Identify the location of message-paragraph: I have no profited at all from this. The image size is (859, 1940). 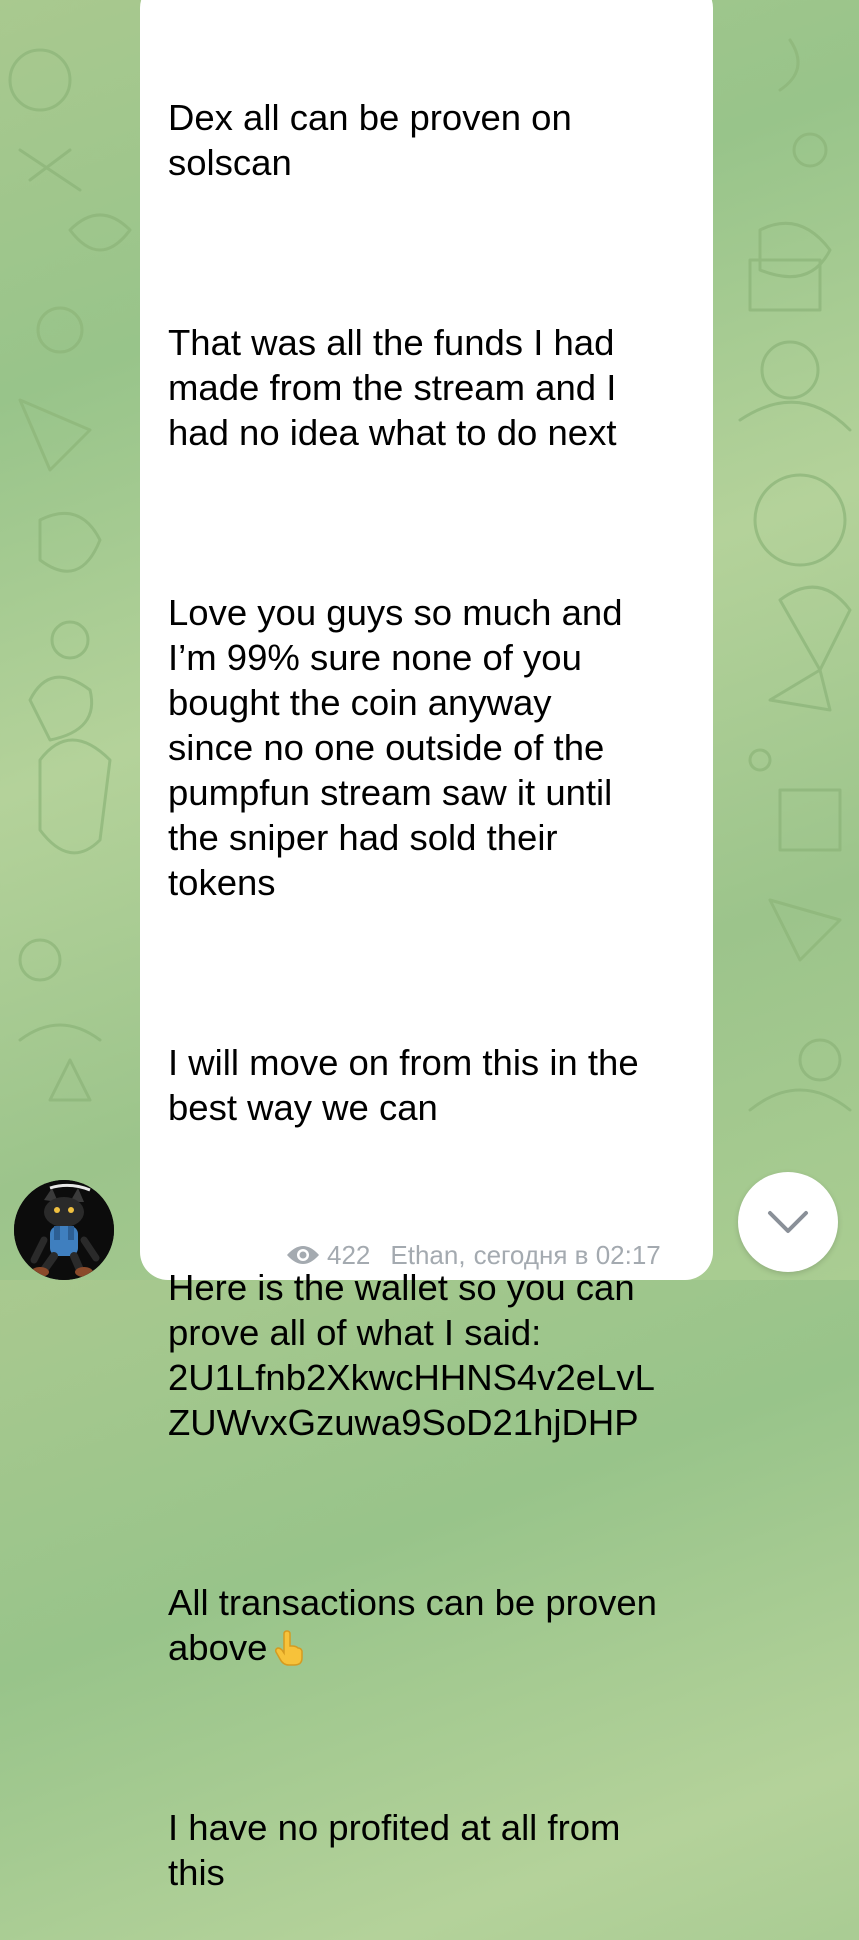
(394, 1850).